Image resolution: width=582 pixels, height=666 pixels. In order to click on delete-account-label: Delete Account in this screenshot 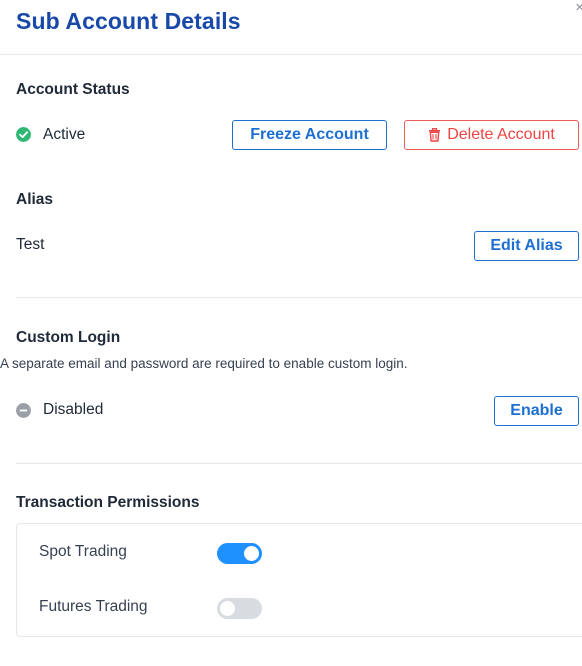, I will do `click(501, 134)`.